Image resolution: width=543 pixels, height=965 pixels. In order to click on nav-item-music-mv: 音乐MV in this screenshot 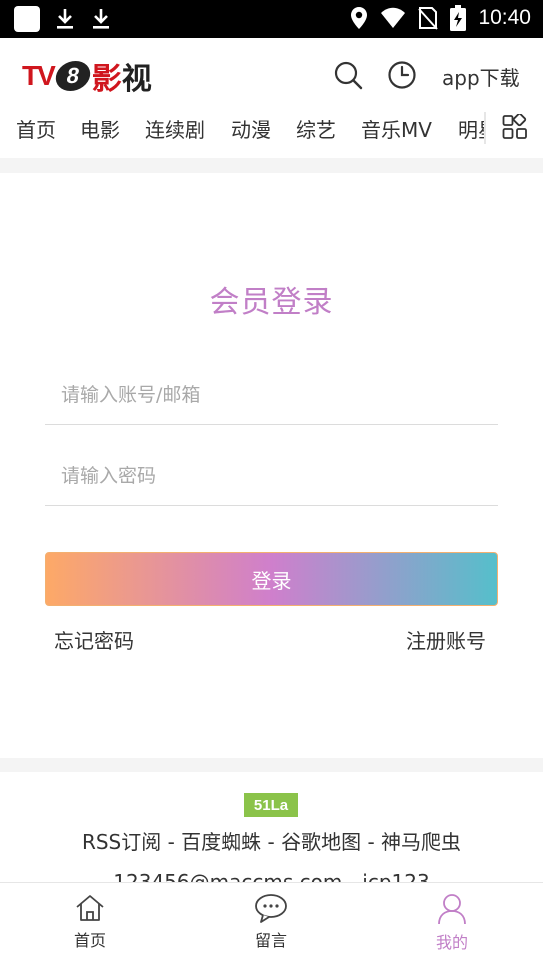, I will do `click(396, 128)`.